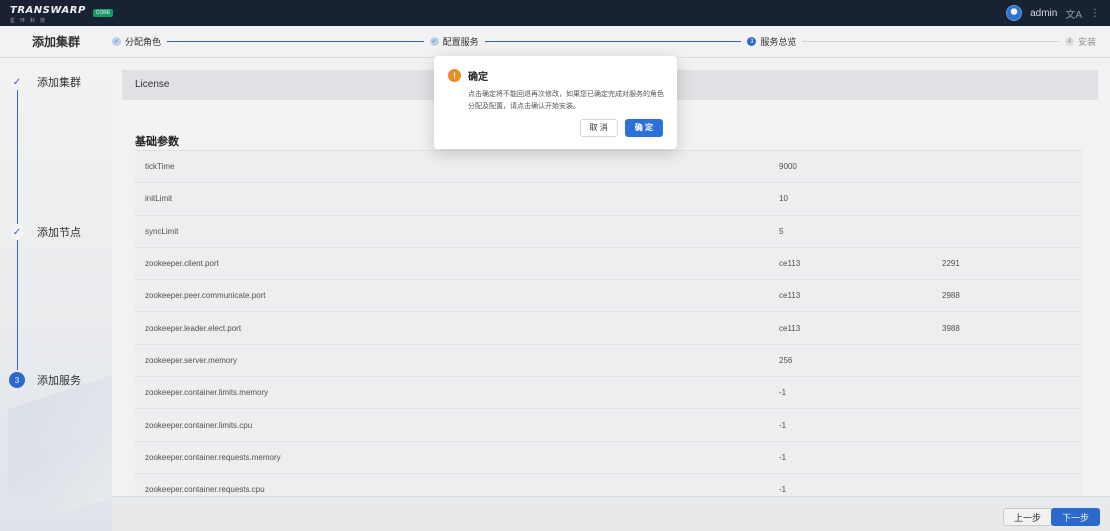  What do you see at coordinates (598, 128) in the screenshot?
I see `cancel-button: 取 消` at bounding box center [598, 128].